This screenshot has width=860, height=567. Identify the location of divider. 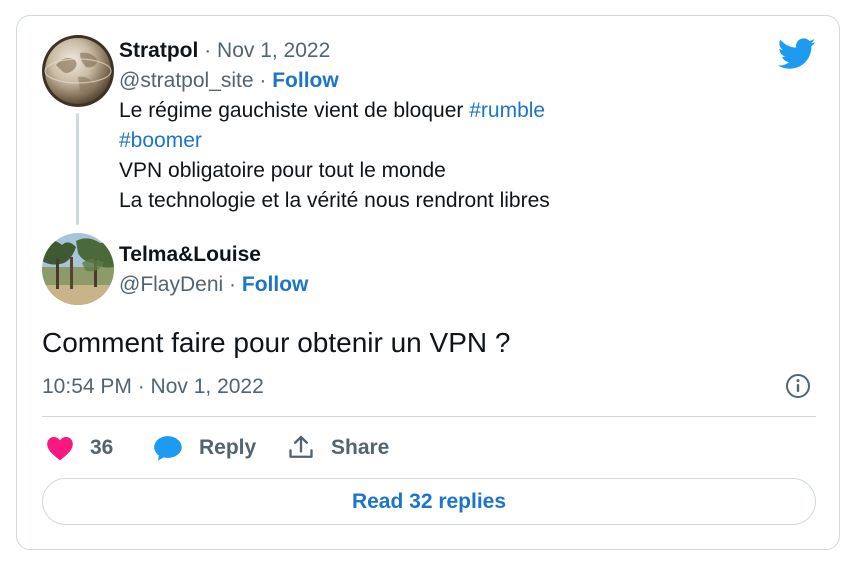
(429, 416).